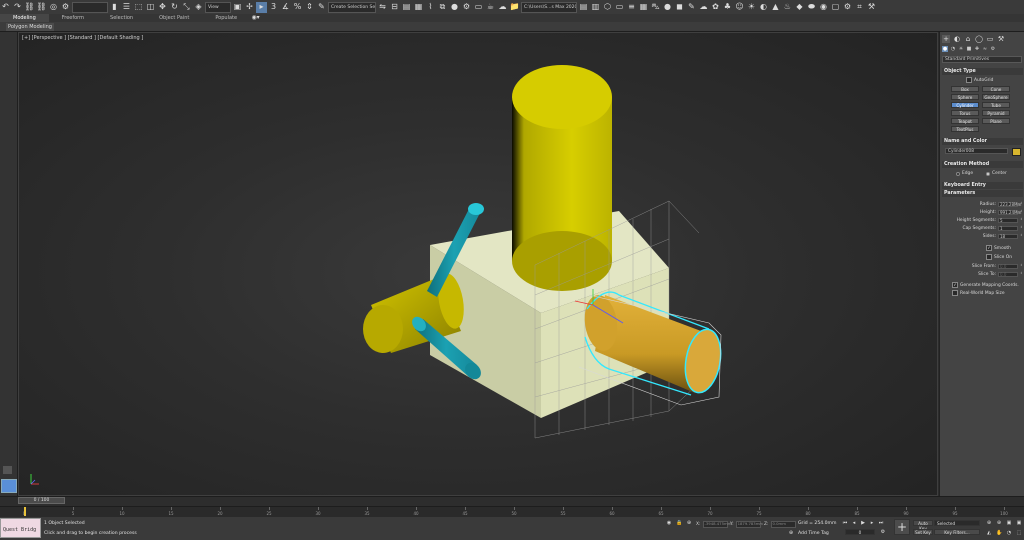  What do you see at coordinates (727, 7) in the screenshot?
I see `tree-icon: ♣` at bounding box center [727, 7].